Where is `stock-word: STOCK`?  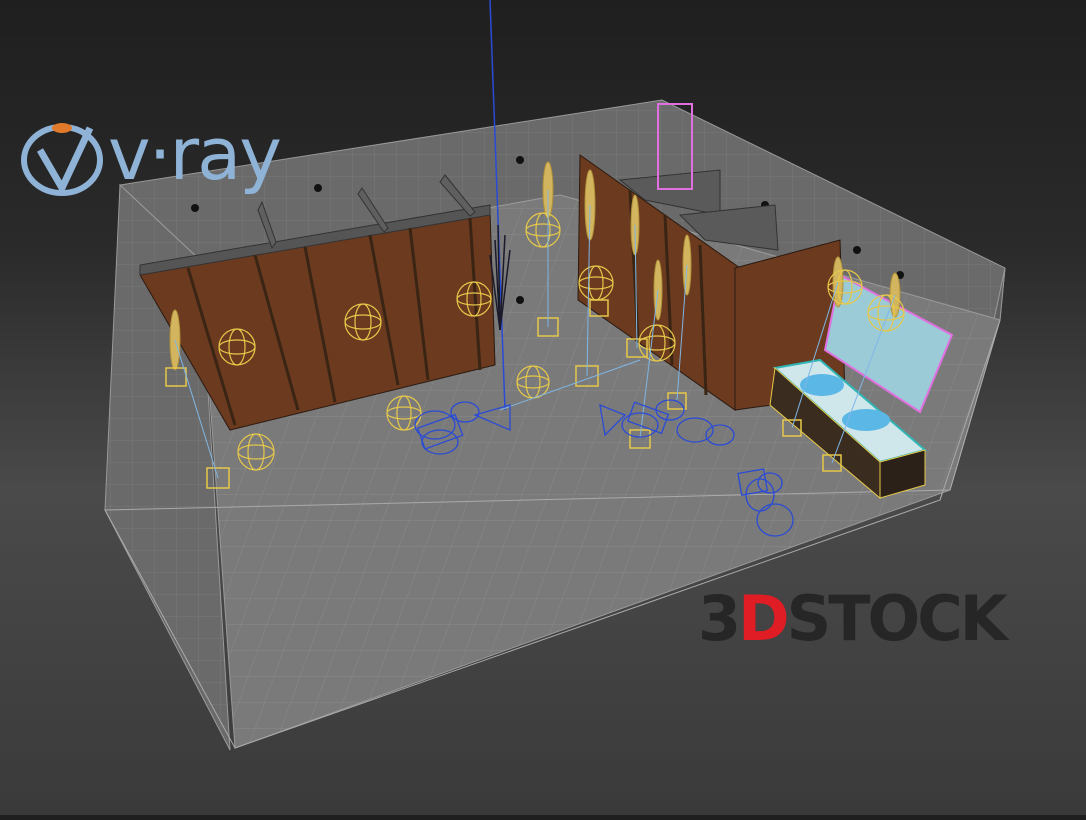
stock-word: STOCK is located at coordinates (897, 618).